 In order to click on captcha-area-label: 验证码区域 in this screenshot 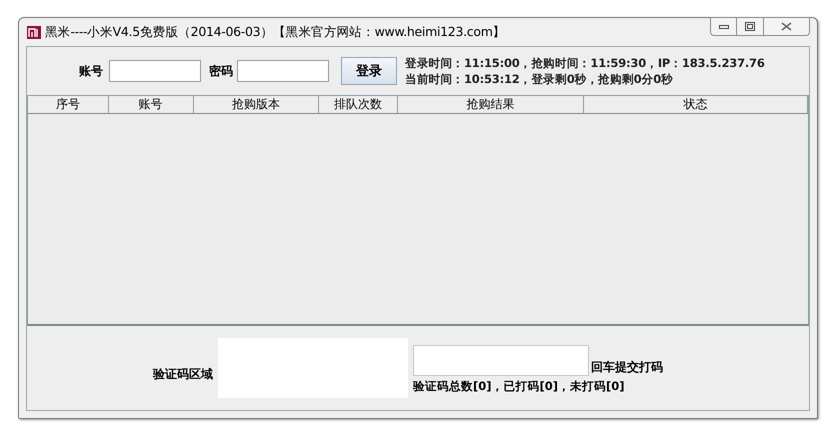, I will do `click(183, 374)`.